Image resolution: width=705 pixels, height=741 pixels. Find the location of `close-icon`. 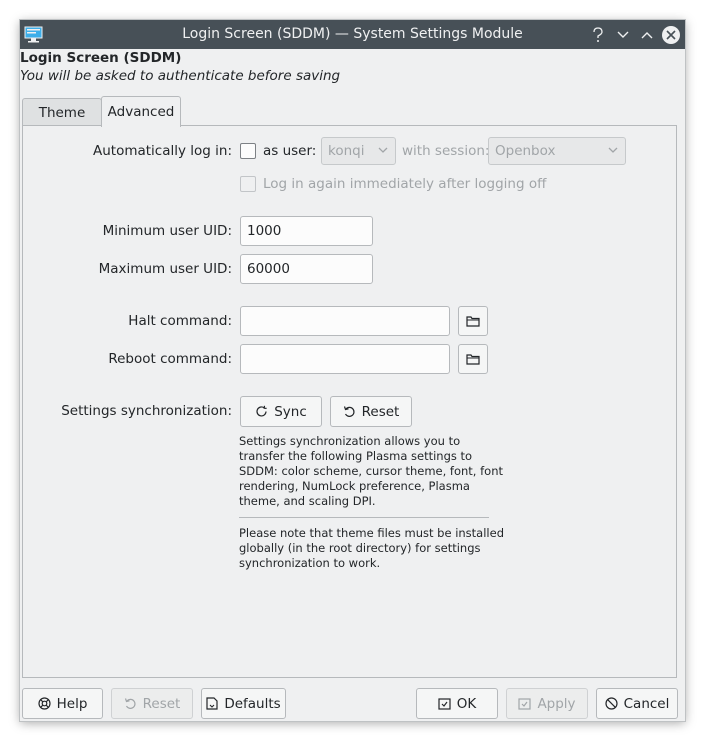

close-icon is located at coordinates (671, 35).